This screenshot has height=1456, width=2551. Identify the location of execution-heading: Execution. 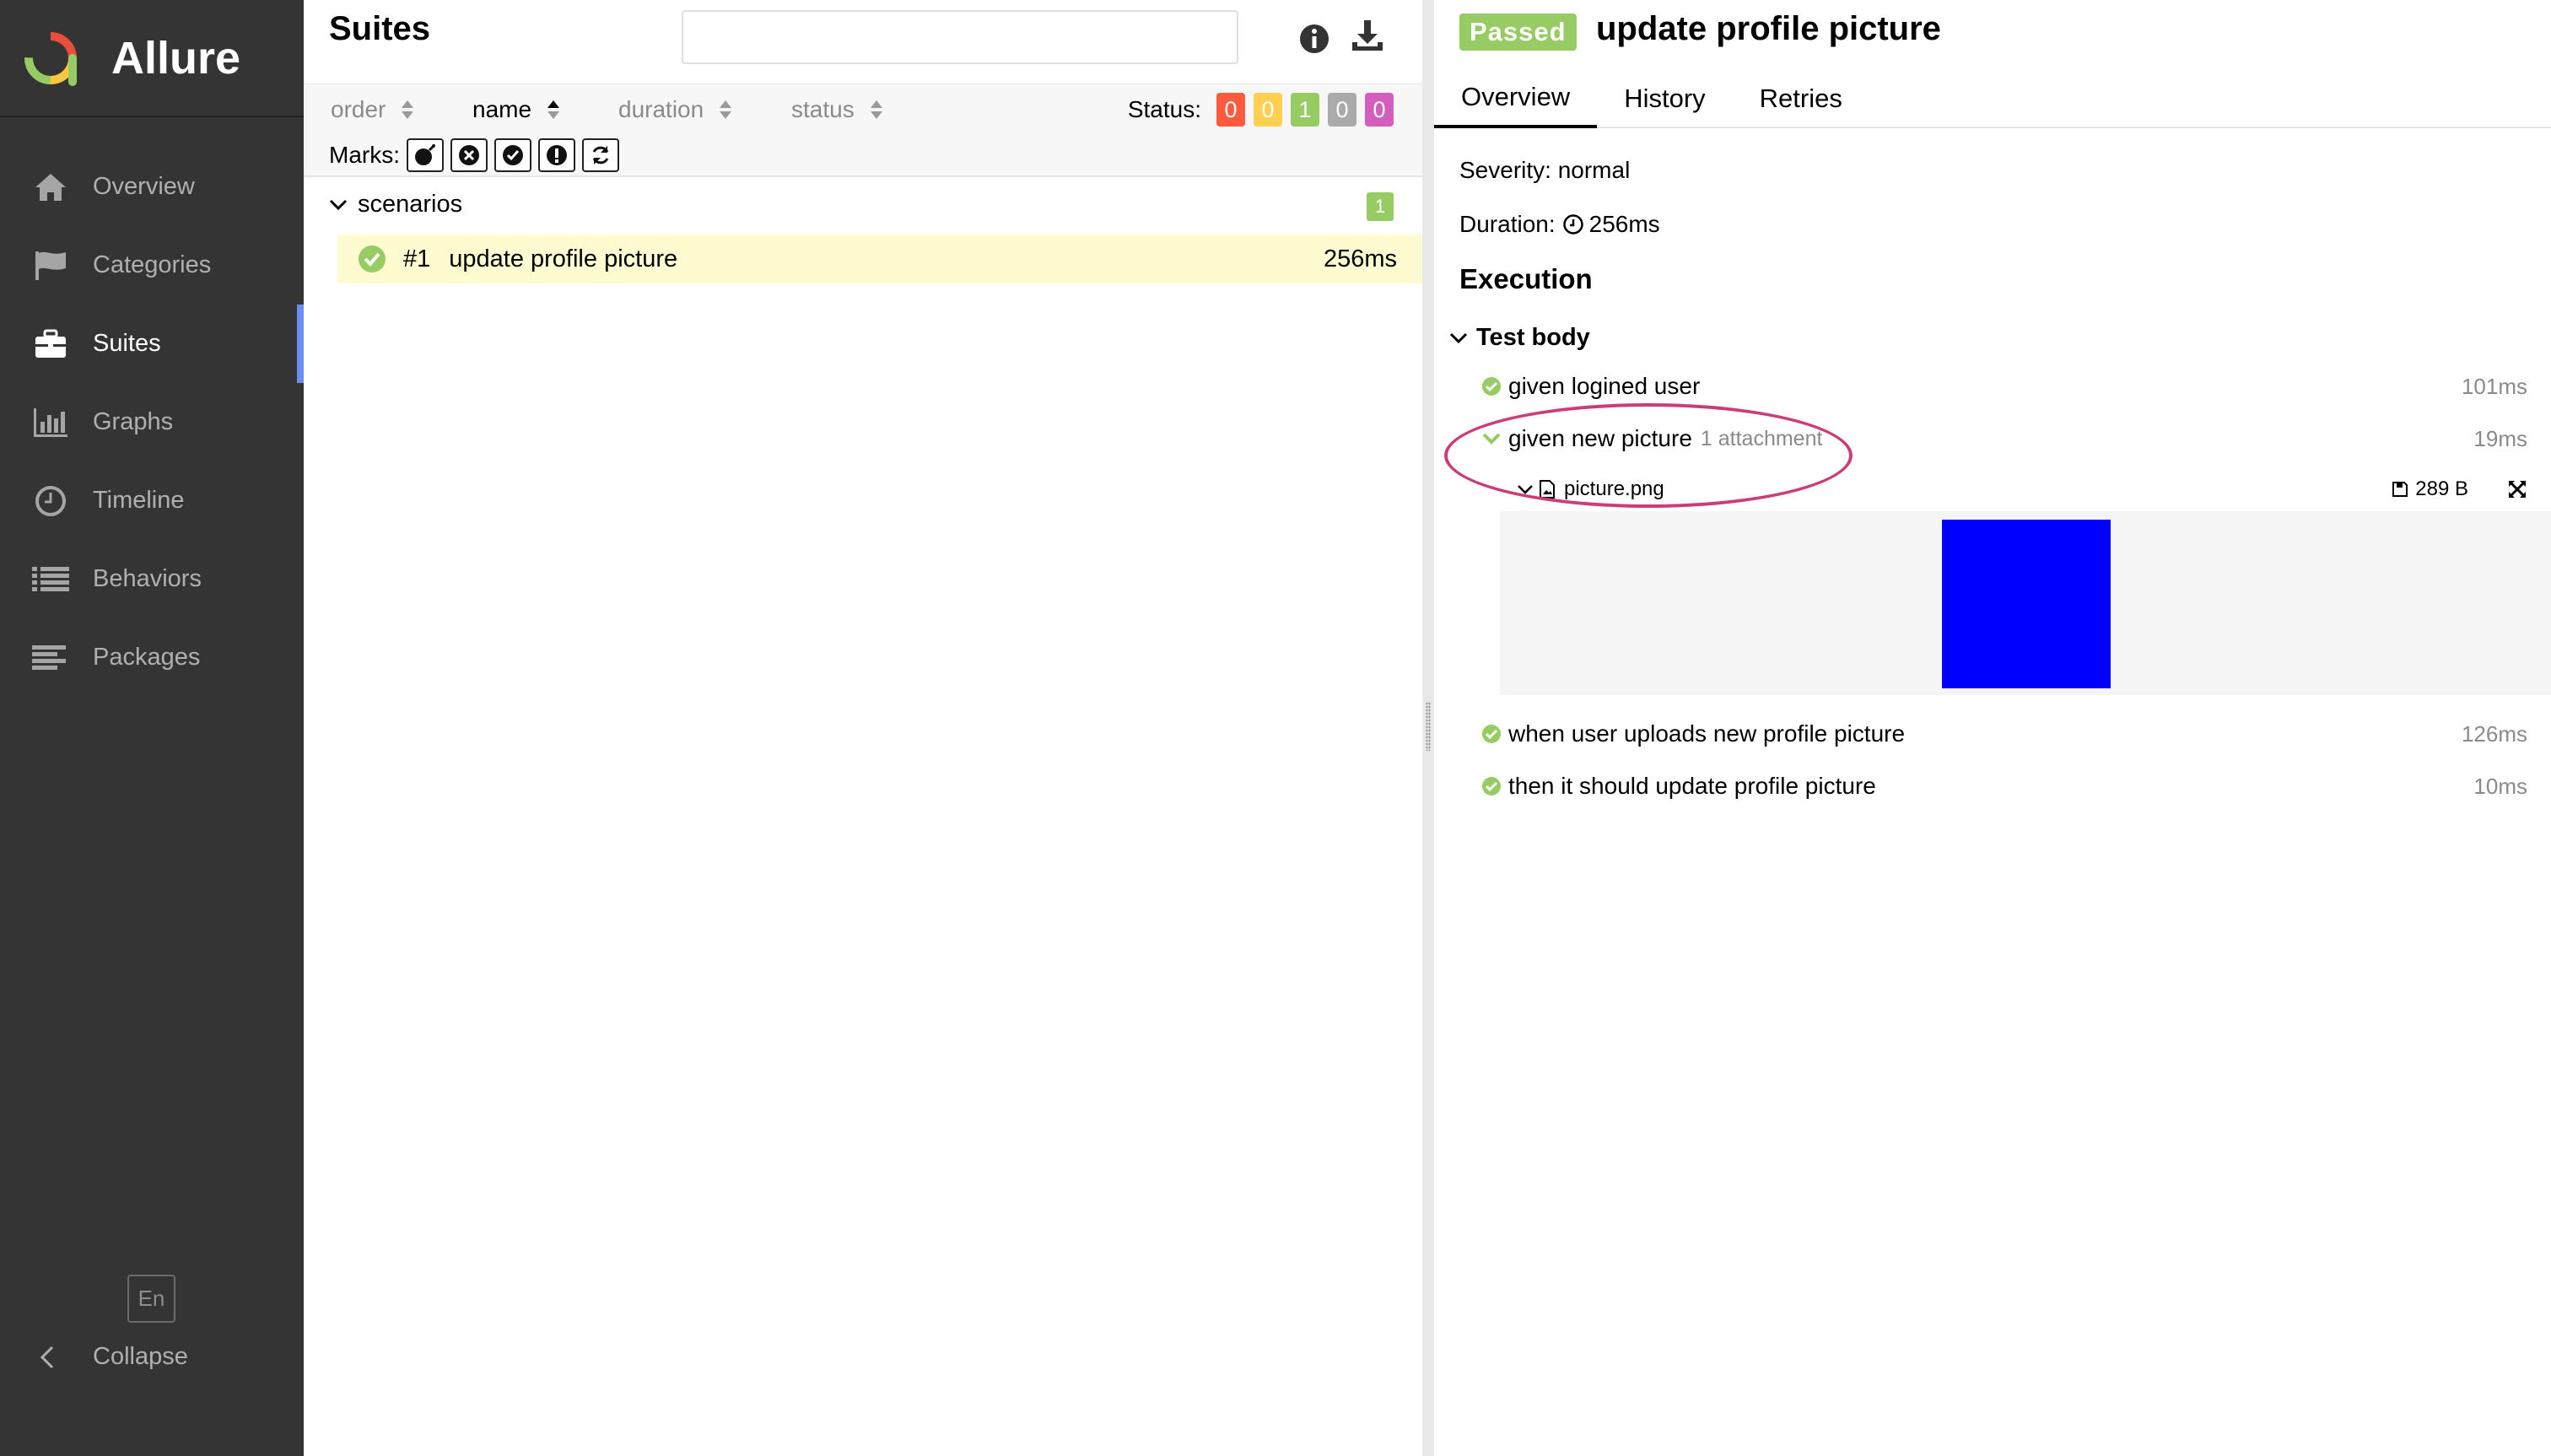
(1526, 278).